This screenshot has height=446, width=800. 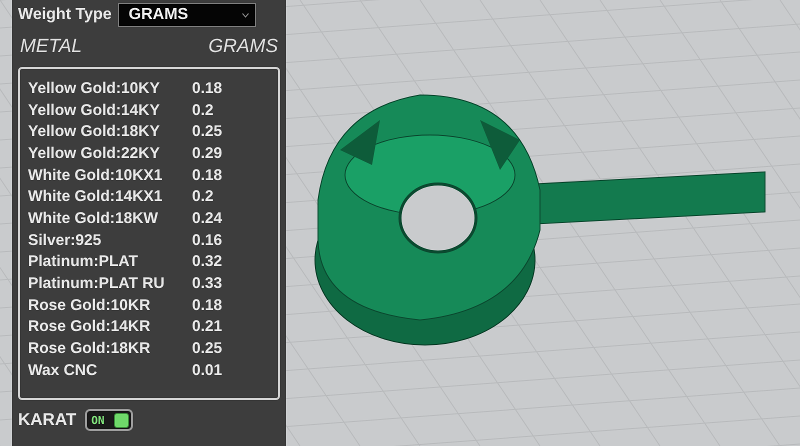 I want to click on metal-weight: 0.16, so click(x=207, y=241).